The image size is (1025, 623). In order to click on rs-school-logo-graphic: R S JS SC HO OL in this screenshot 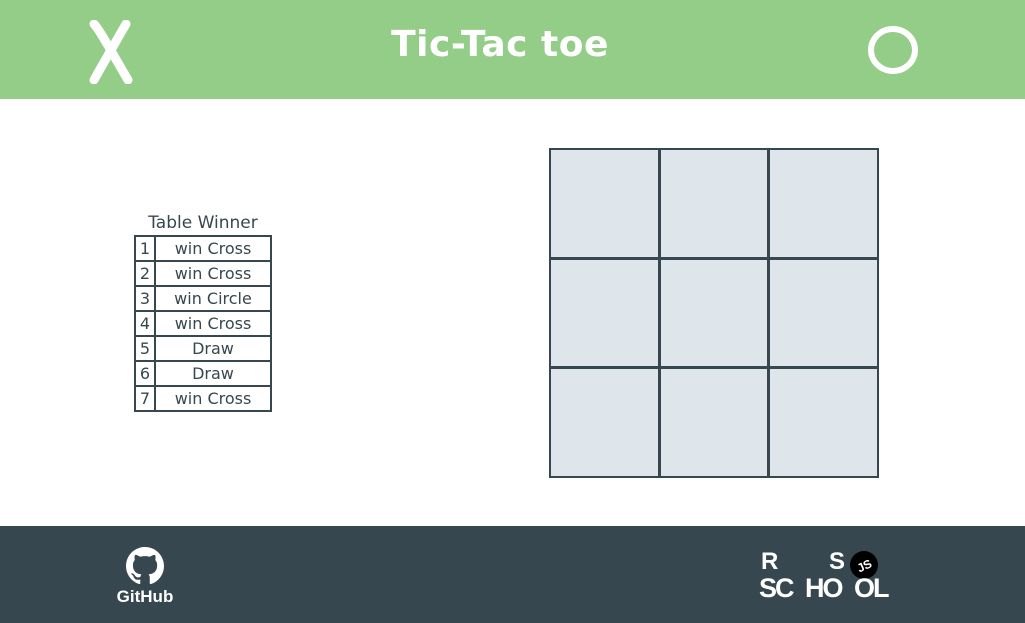, I will do `click(825, 575)`.